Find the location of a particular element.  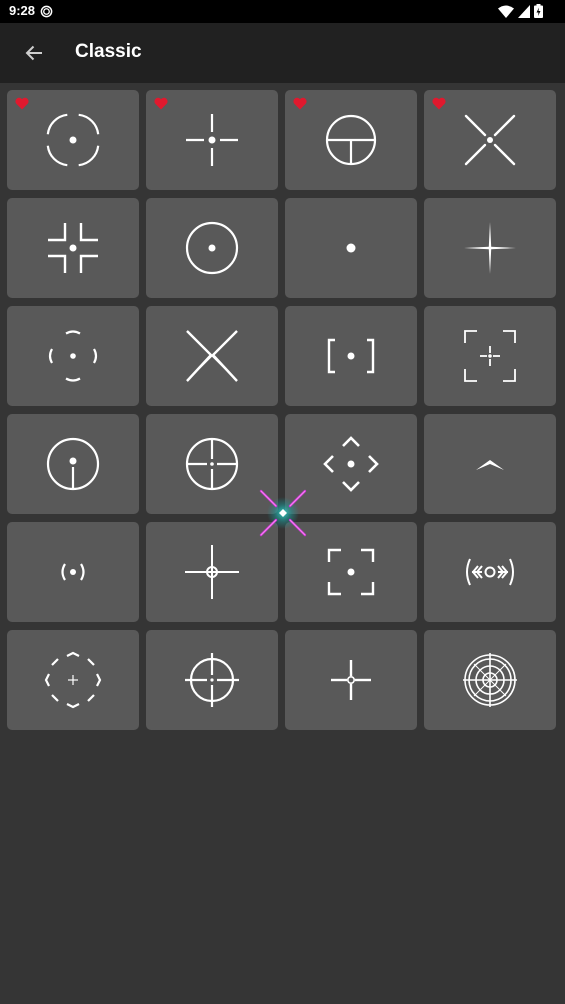

crosshair-cross-small-circle-icon is located at coordinates (212, 572).